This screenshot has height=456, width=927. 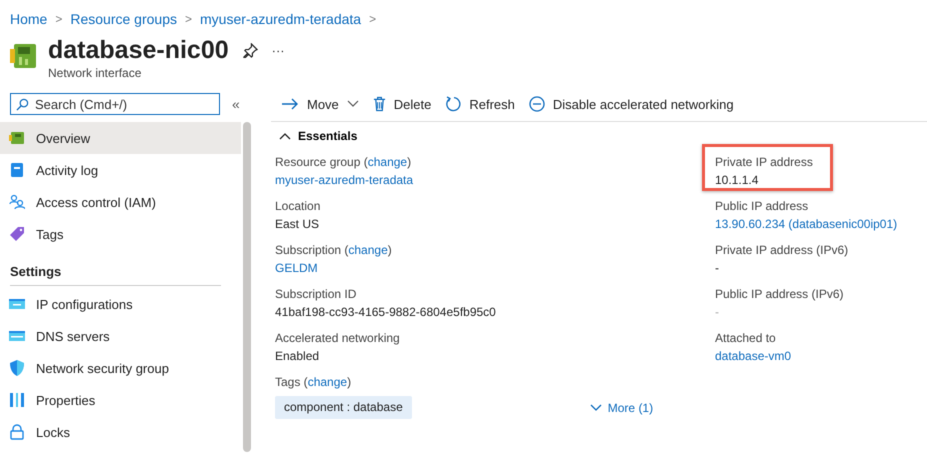 I want to click on toolbar-button: Delete, so click(x=402, y=104).